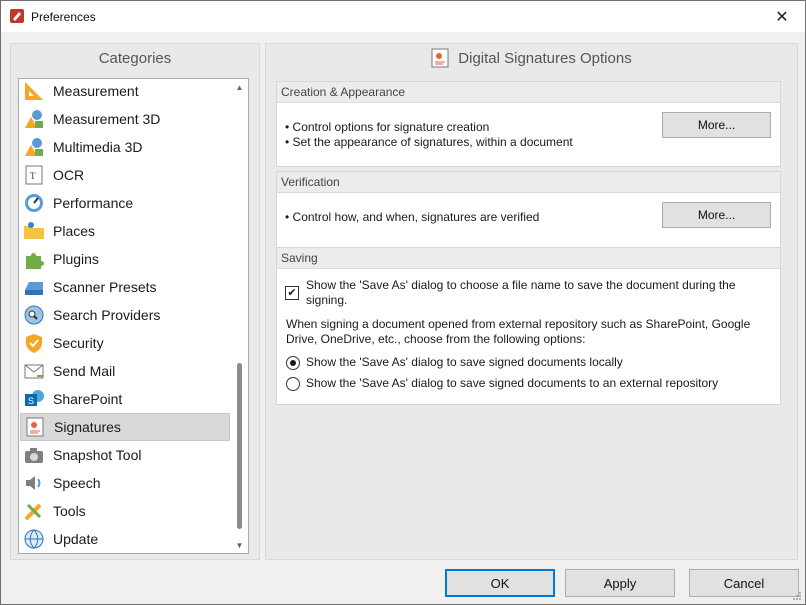  What do you see at coordinates (125, 343) in the screenshot?
I see `category-security: Security` at bounding box center [125, 343].